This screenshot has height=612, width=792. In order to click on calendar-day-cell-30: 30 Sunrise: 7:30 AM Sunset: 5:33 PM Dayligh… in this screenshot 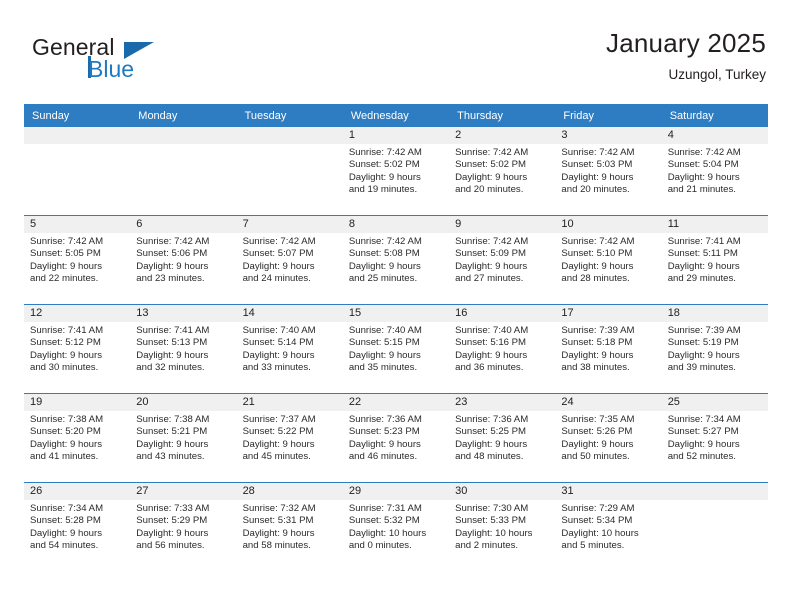, I will do `click(502, 526)`.